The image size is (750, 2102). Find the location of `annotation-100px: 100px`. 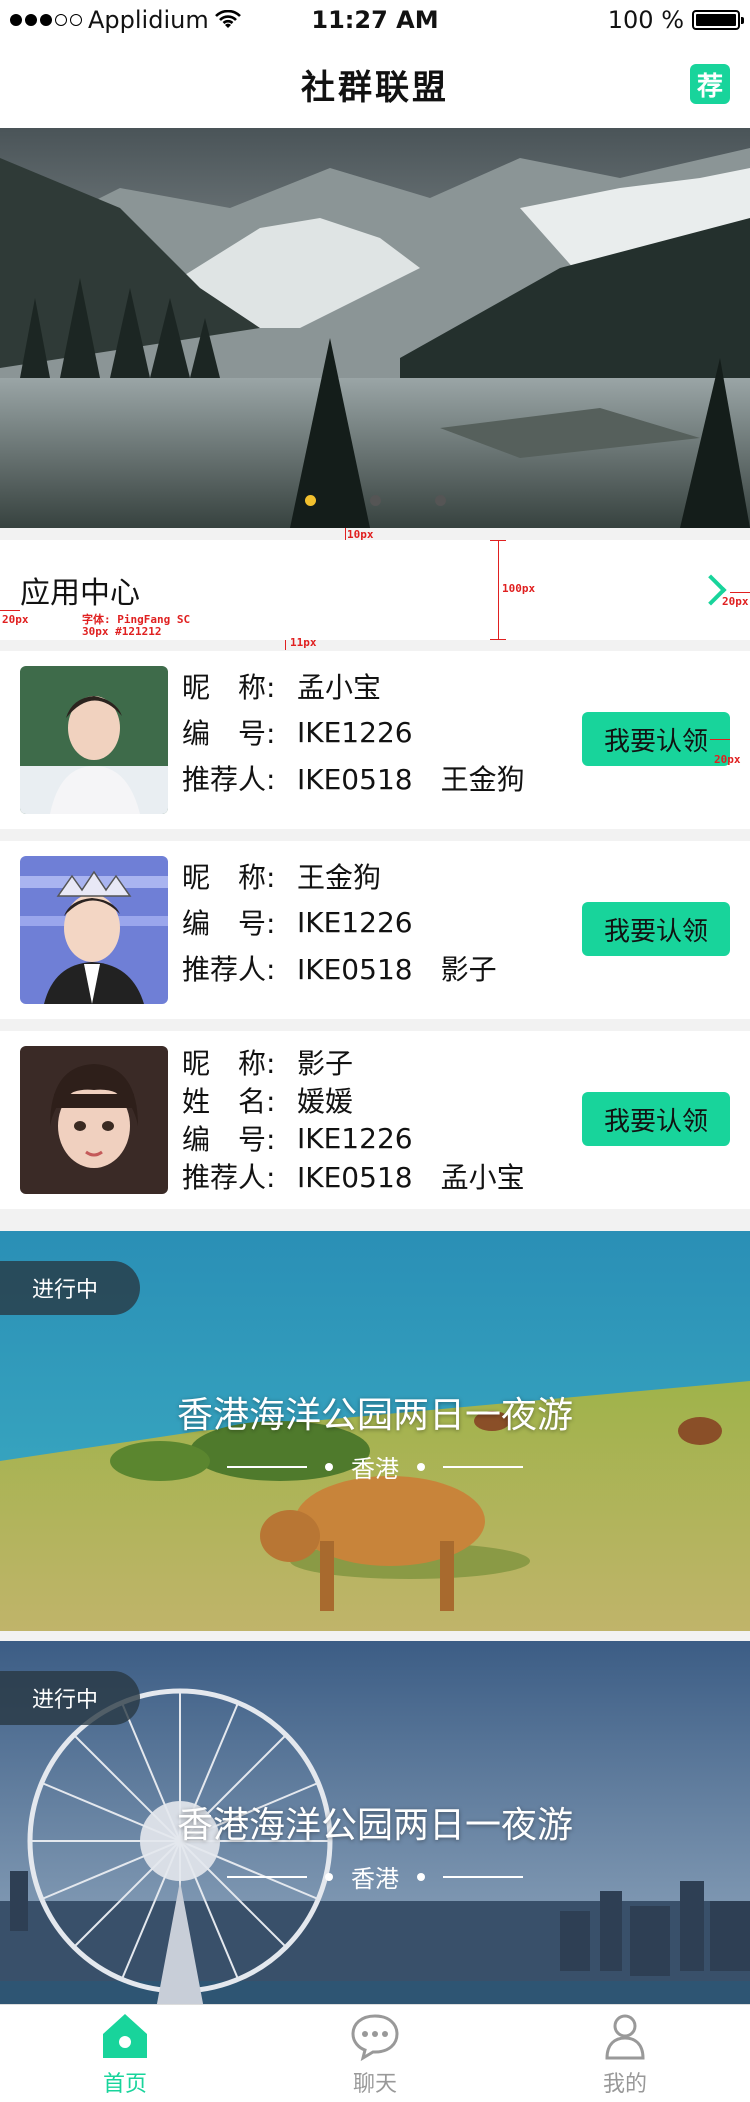

annotation-100px: 100px is located at coordinates (519, 588).